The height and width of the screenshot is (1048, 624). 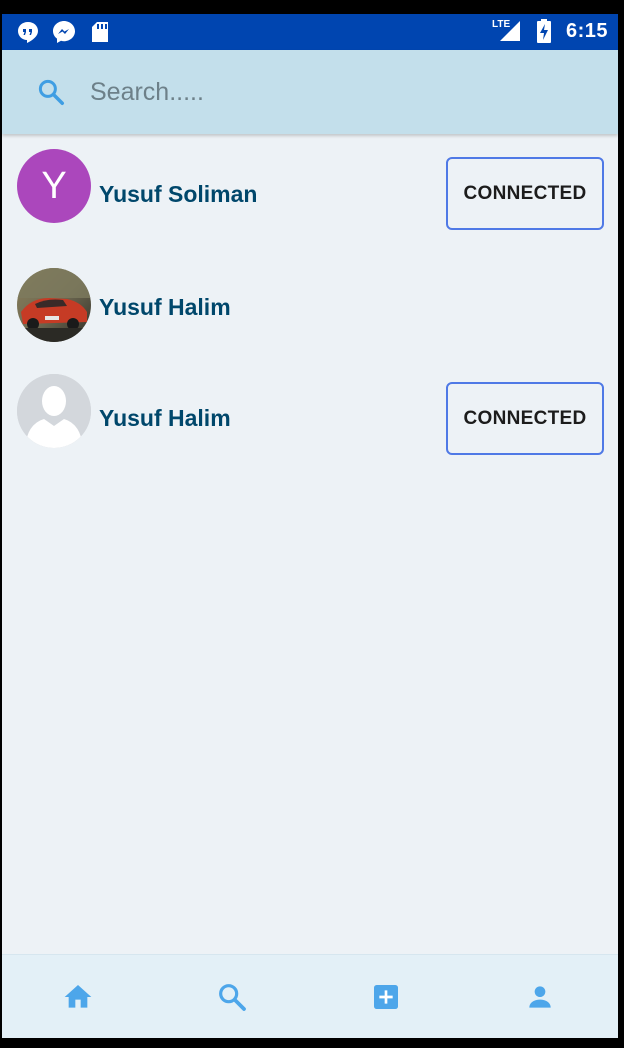 I want to click on list-item: Y Yusuf Soliman CONNECTED, so click(x=310, y=192).